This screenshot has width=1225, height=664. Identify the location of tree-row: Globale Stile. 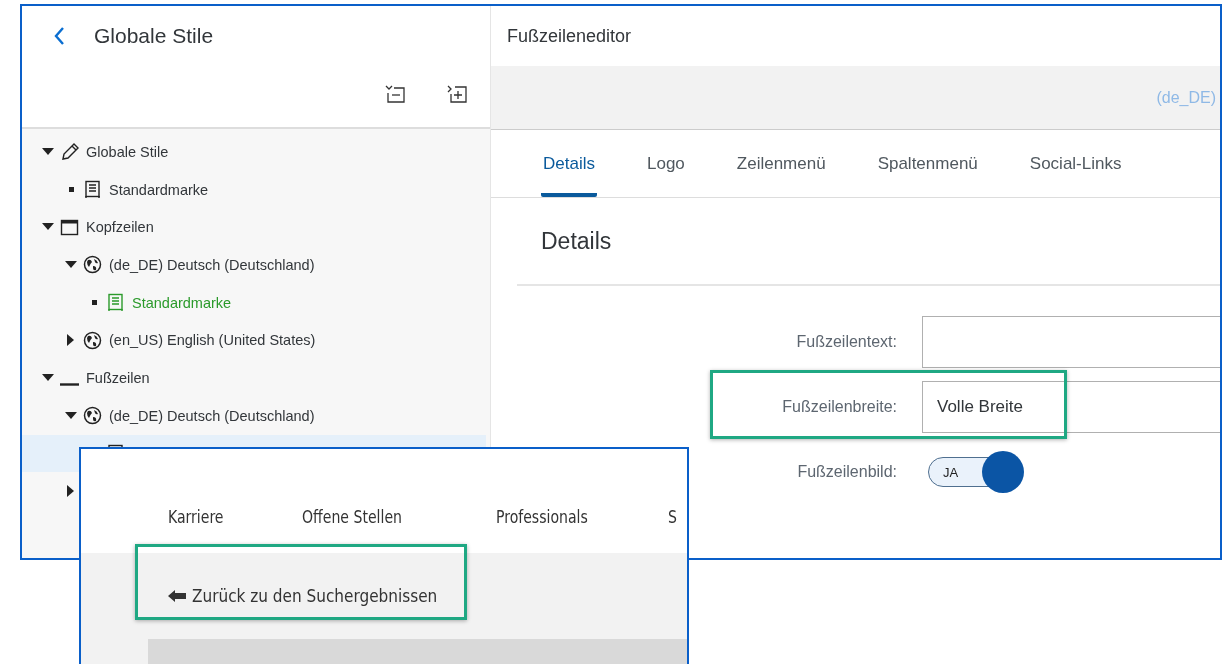
(254, 152).